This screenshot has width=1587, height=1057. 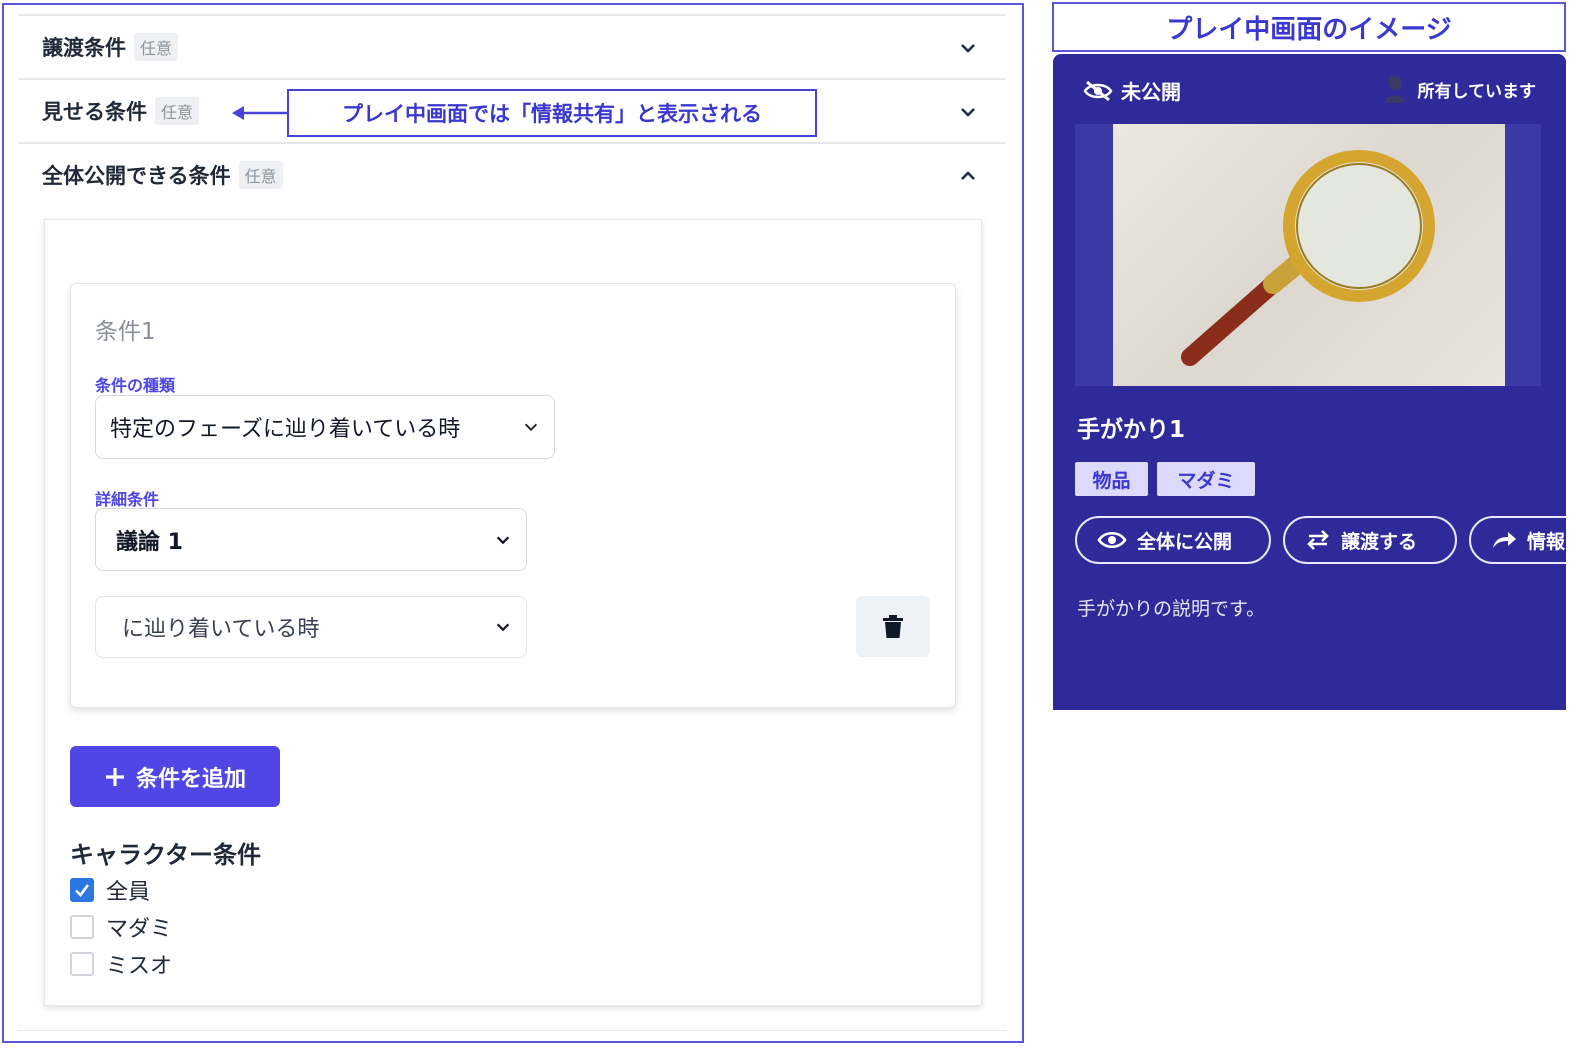 I want to click on character-option-misuo: ミスオ, so click(x=121, y=964).